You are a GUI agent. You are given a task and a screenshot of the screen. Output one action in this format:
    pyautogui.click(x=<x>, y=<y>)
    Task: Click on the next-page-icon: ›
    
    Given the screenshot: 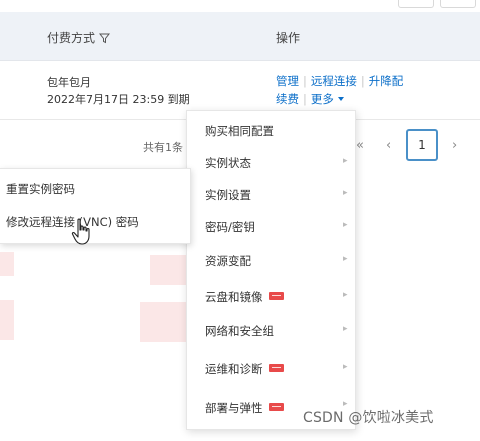 What is the action you would take?
    pyautogui.click(x=454, y=145)
    